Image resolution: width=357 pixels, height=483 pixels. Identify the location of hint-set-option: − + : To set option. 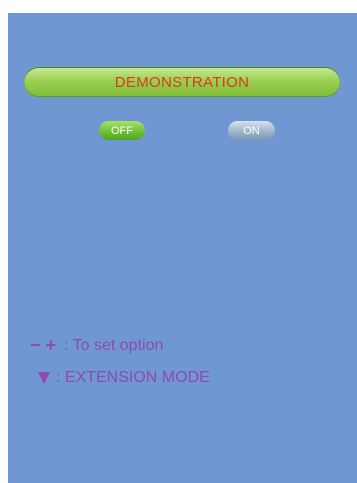
(96, 345).